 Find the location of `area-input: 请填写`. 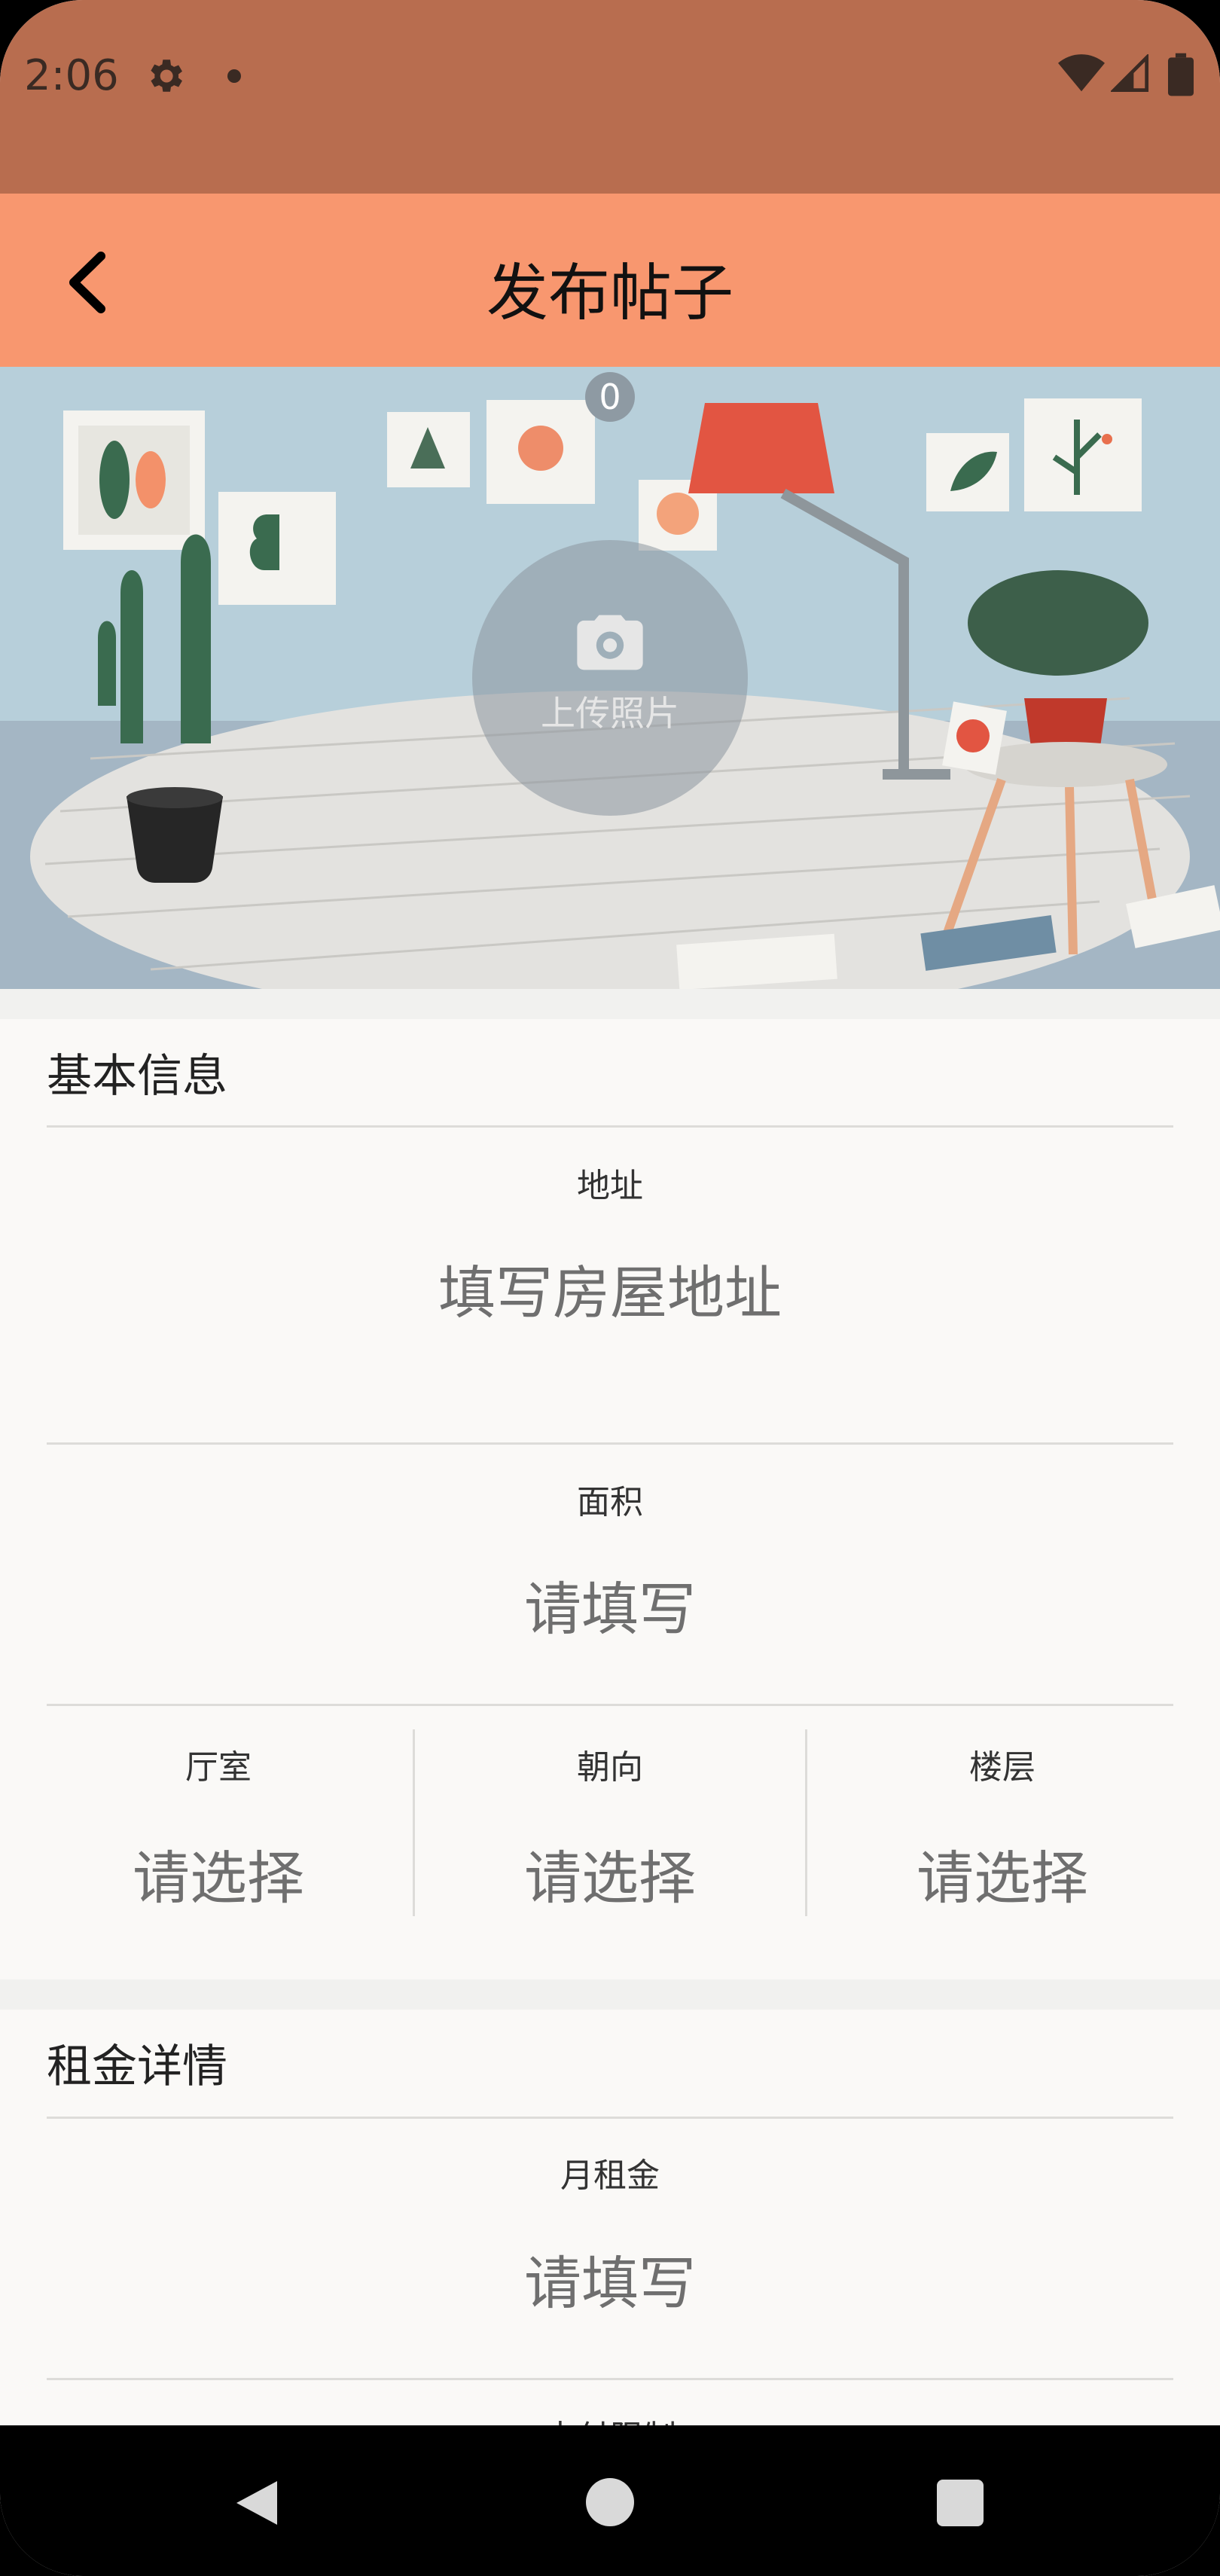

area-input: 请填写 is located at coordinates (610, 1605).